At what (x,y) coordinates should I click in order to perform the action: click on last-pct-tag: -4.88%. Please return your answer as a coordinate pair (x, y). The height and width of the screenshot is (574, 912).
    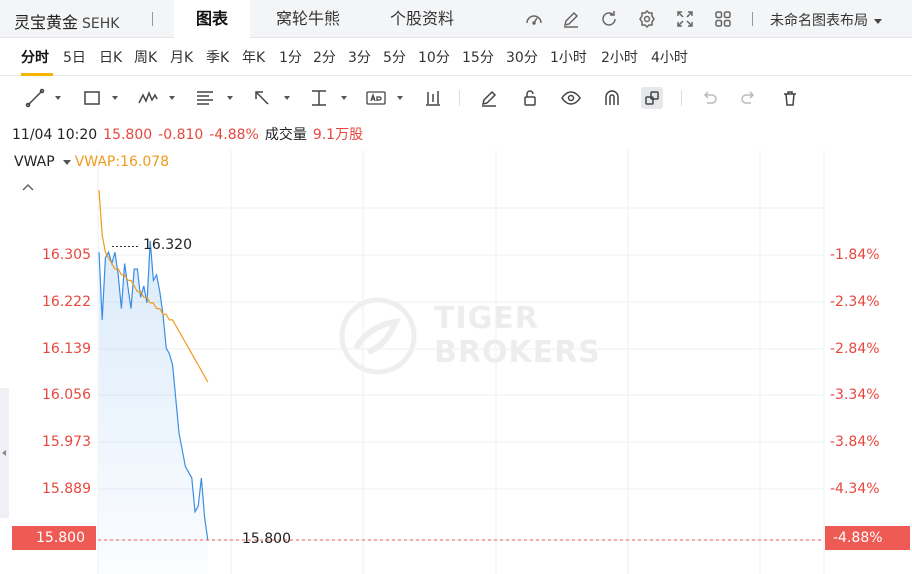
    Looking at the image, I should click on (867, 538).